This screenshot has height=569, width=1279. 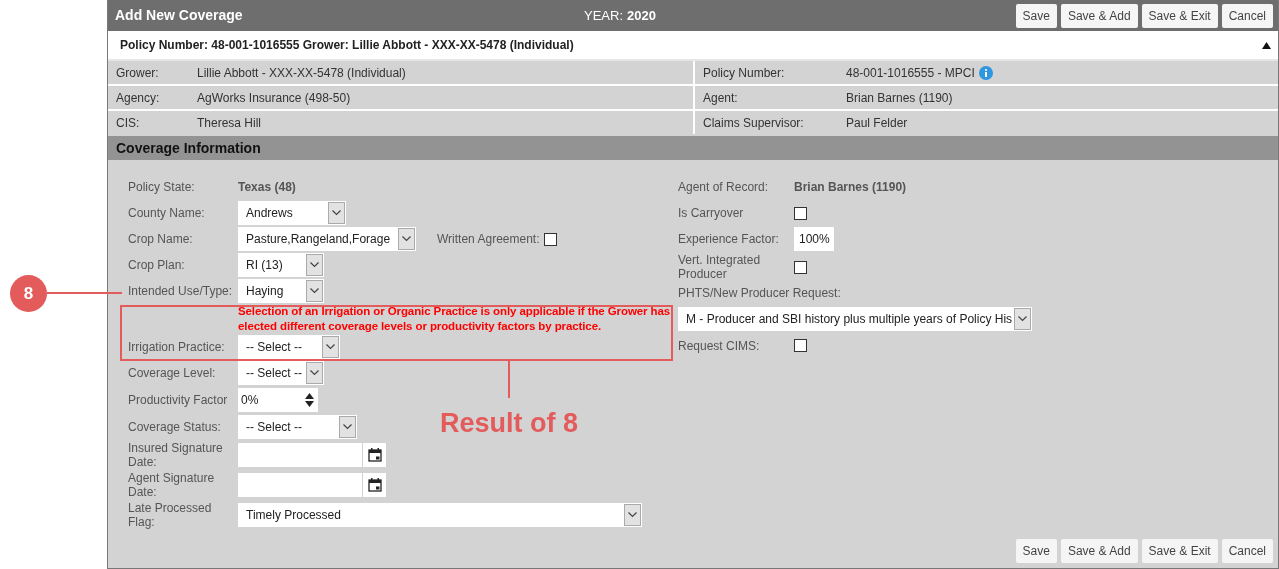 I want to click on field-label: Agent Signature Date:, so click(x=172, y=485).